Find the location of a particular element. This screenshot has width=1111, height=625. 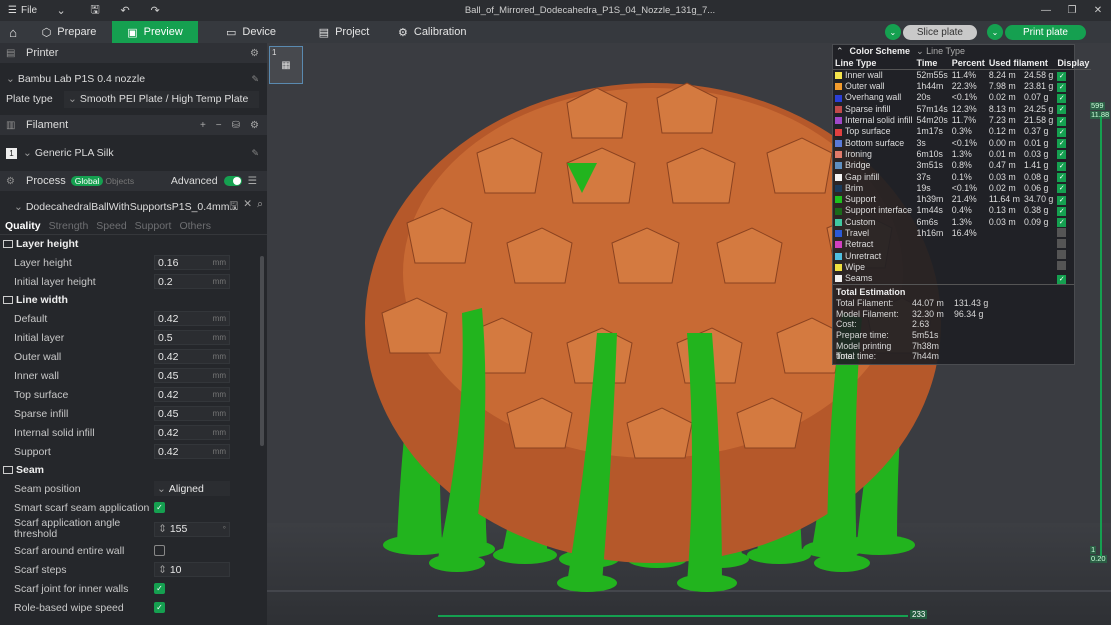

move-slider: 233 is located at coordinates (683, 615).